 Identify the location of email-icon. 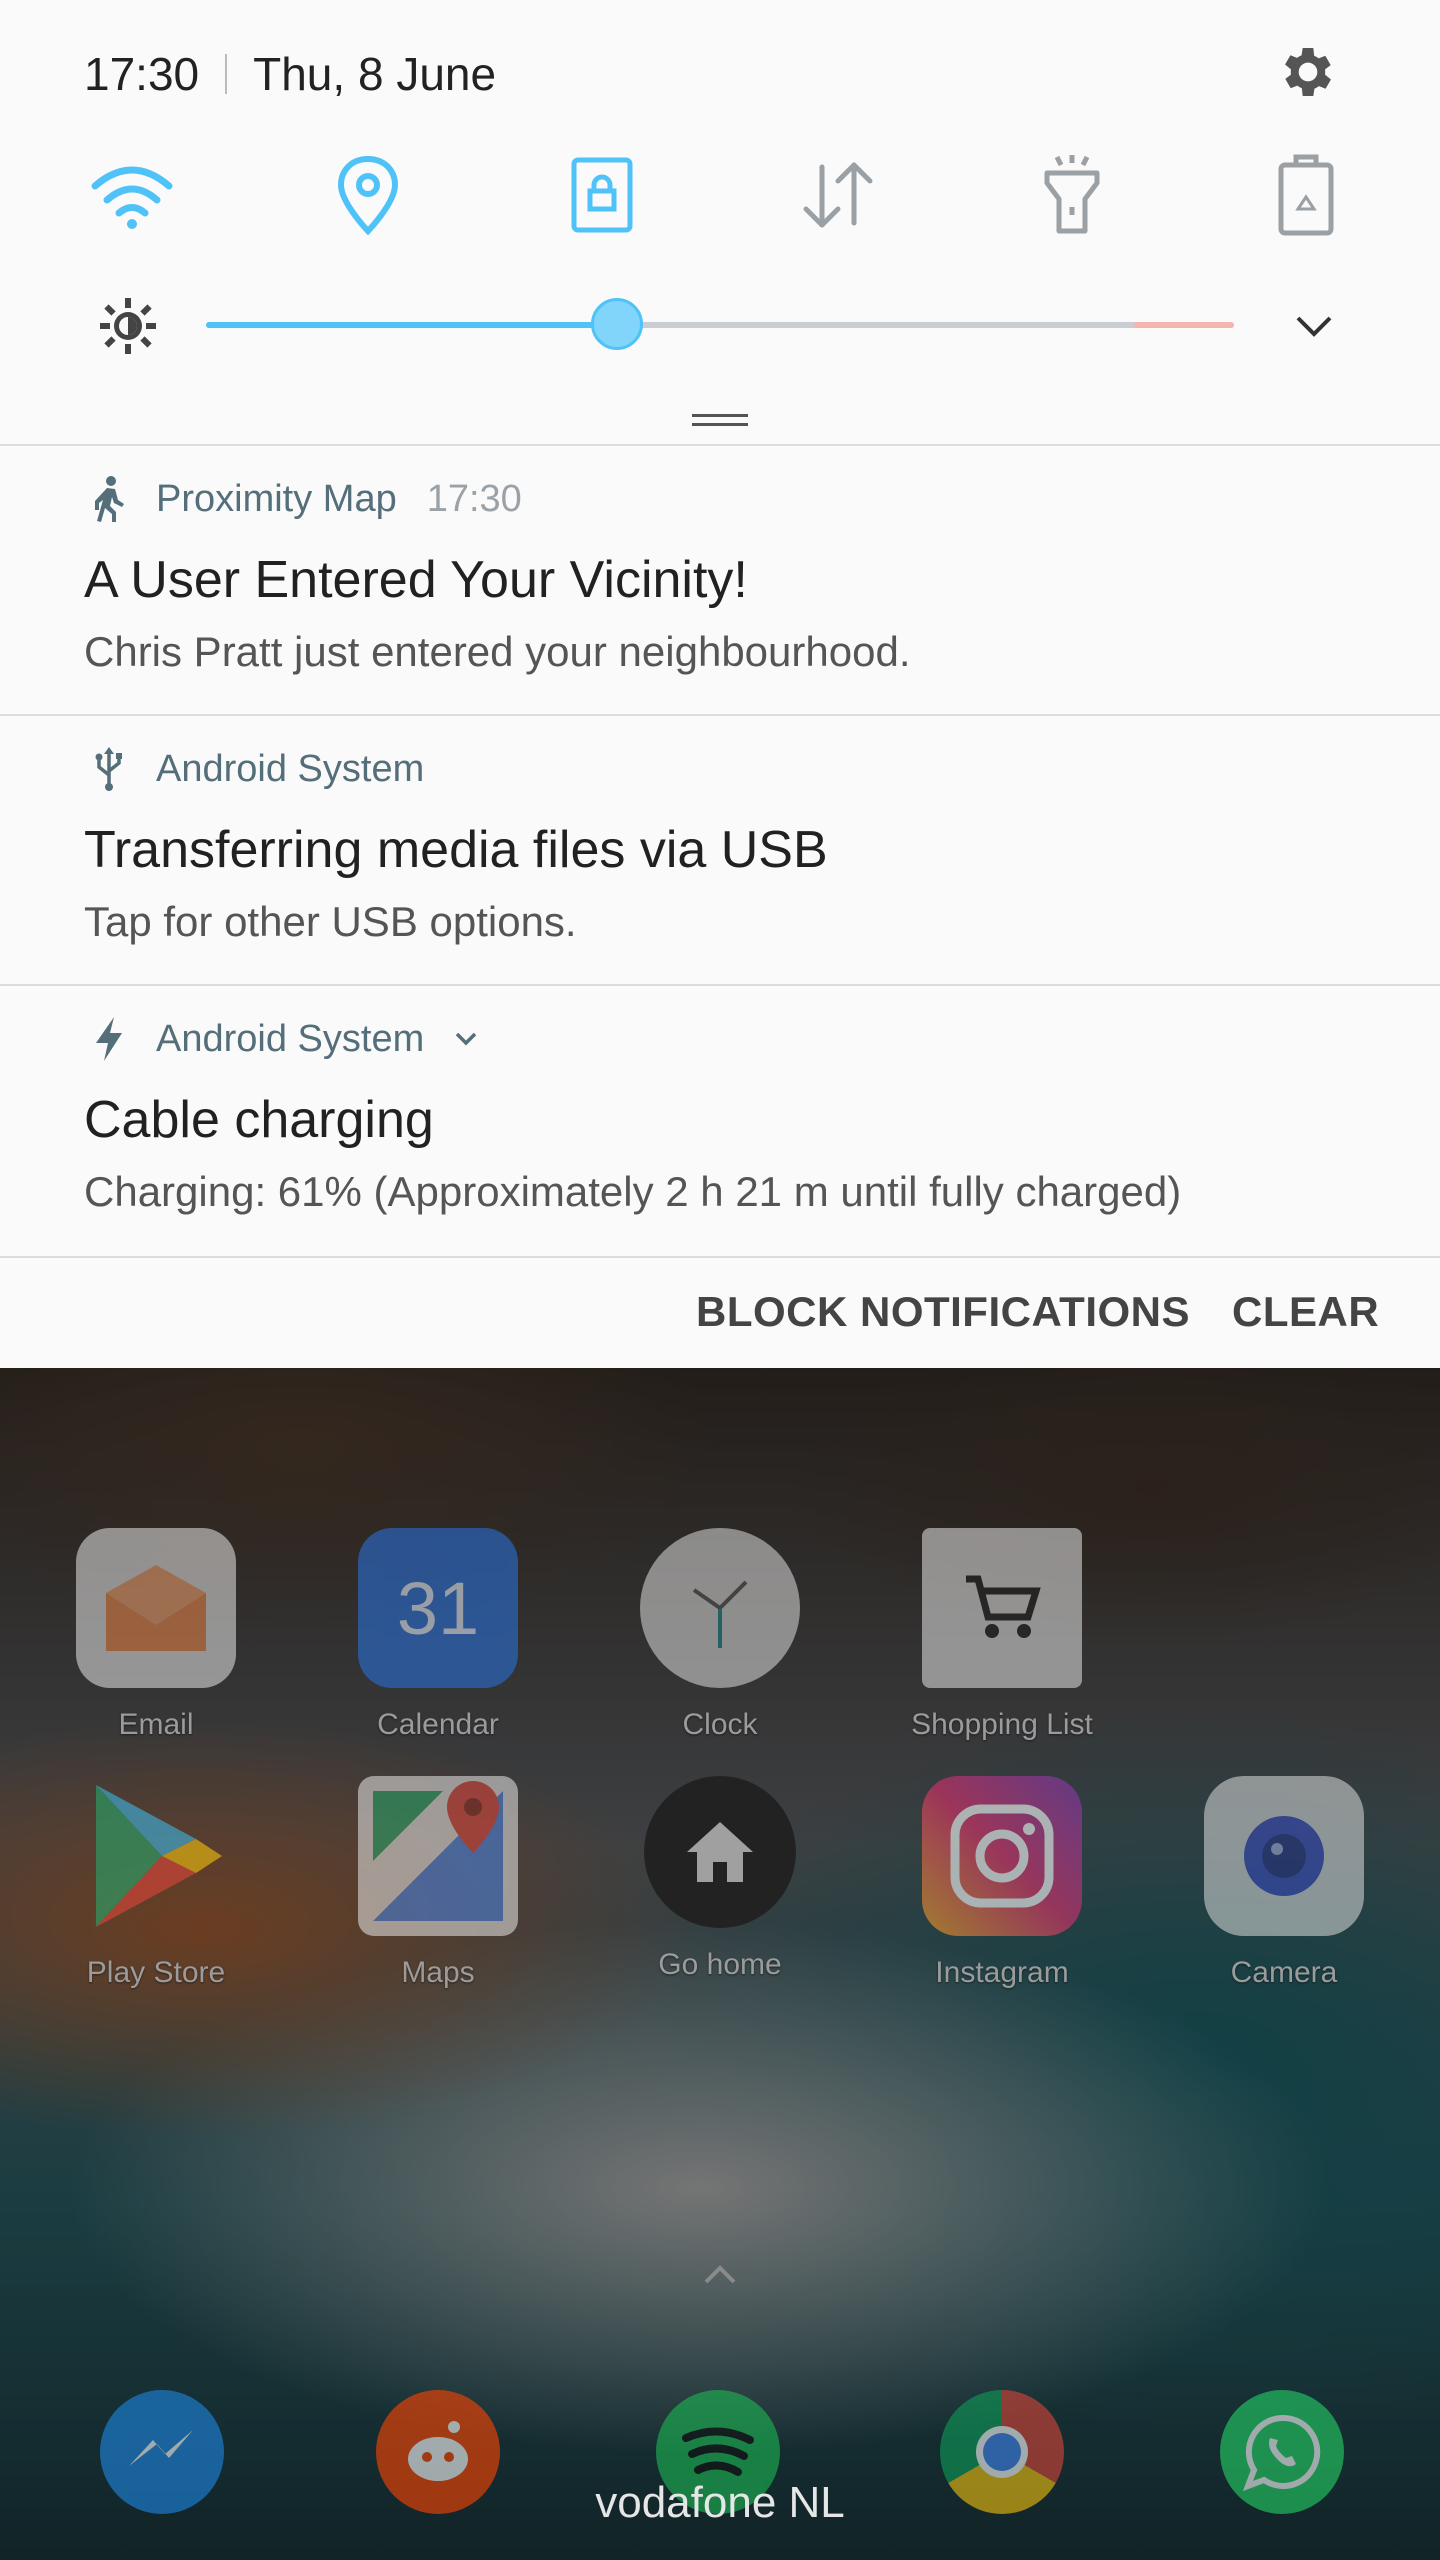
(156, 1608).